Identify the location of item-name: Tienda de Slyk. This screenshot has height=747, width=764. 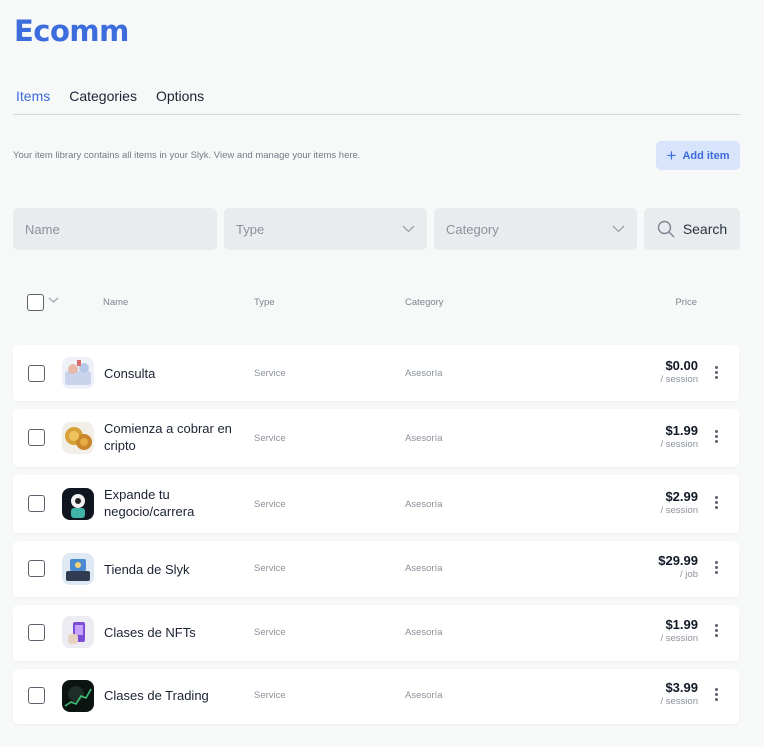
(174, 569).